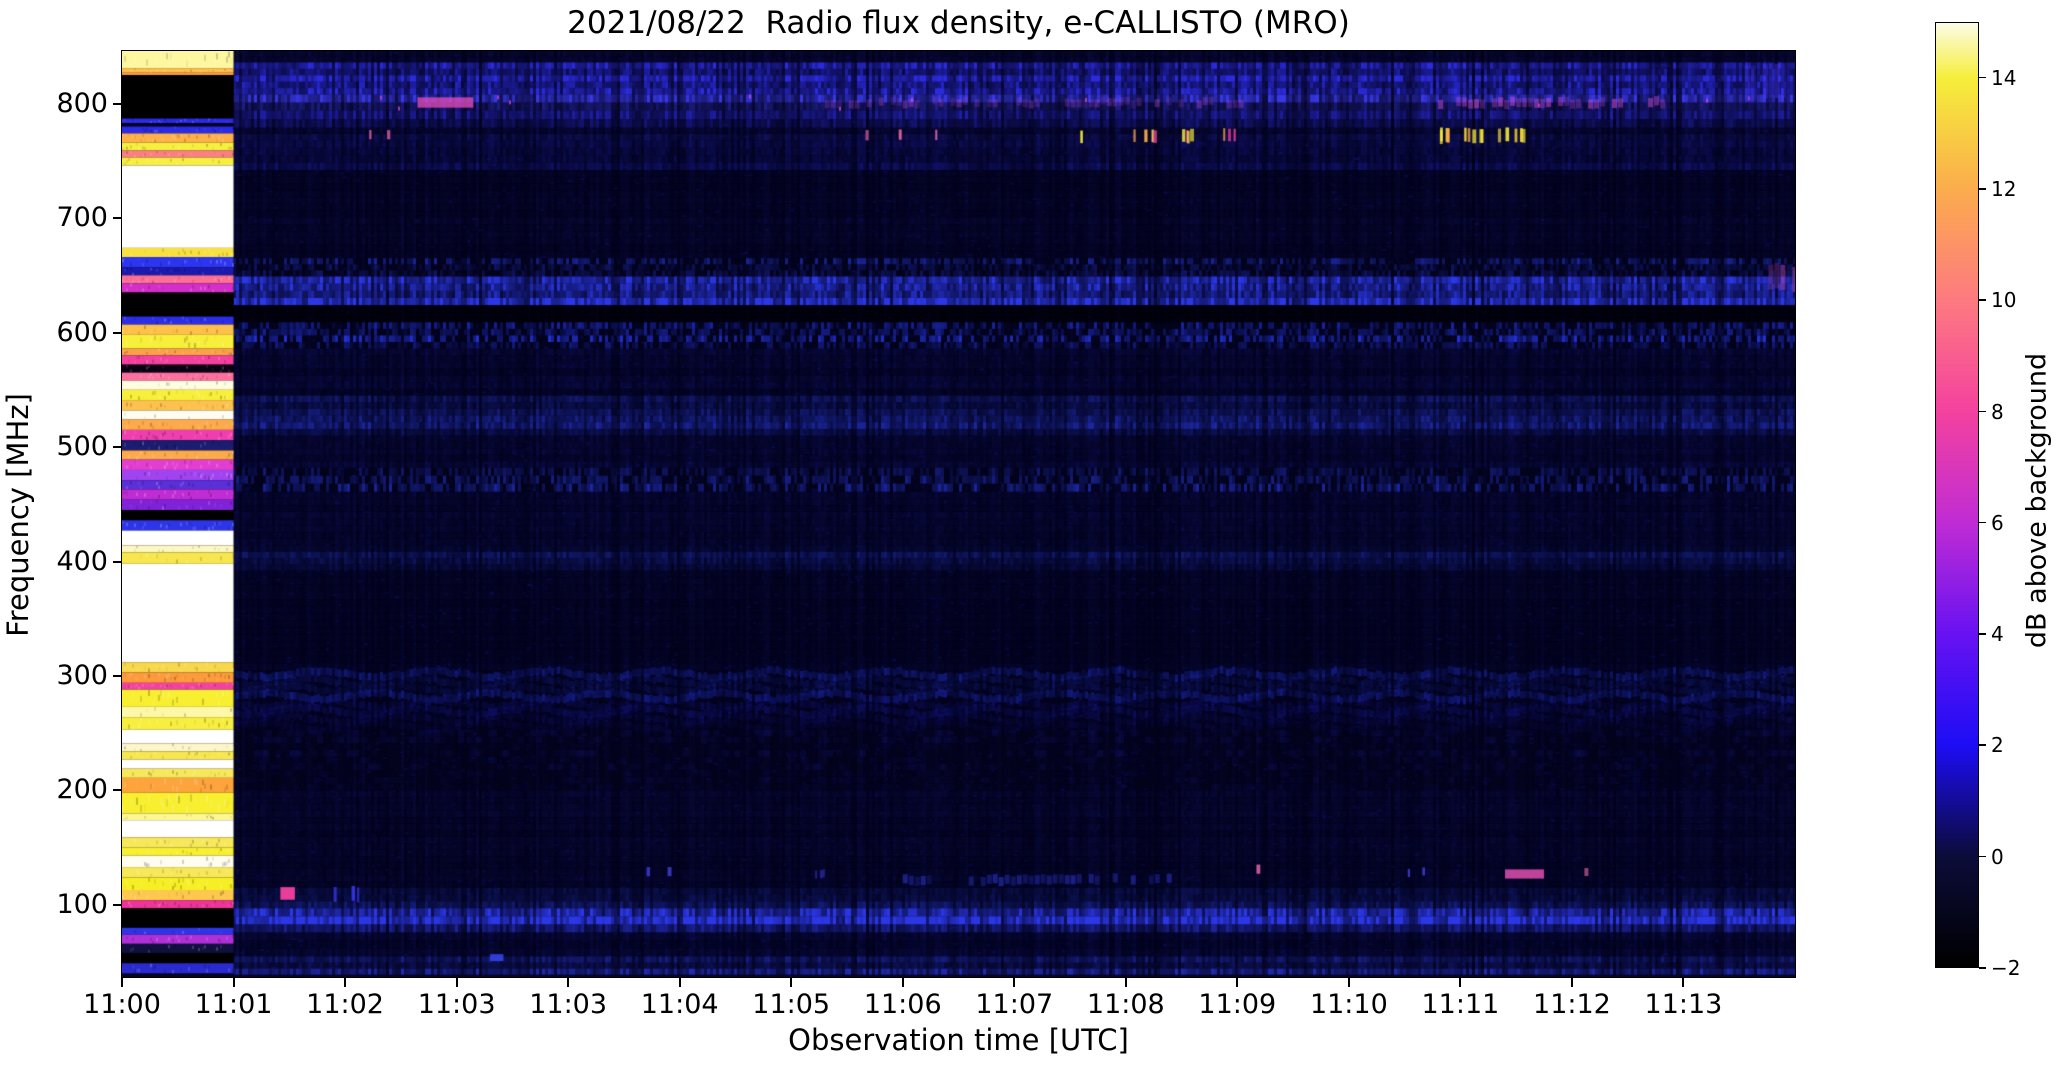 Image resolution: width=2066 pixels, height=1067 pixels. I want to click on colorbar-tick-label: 6, so click(1997, 522).